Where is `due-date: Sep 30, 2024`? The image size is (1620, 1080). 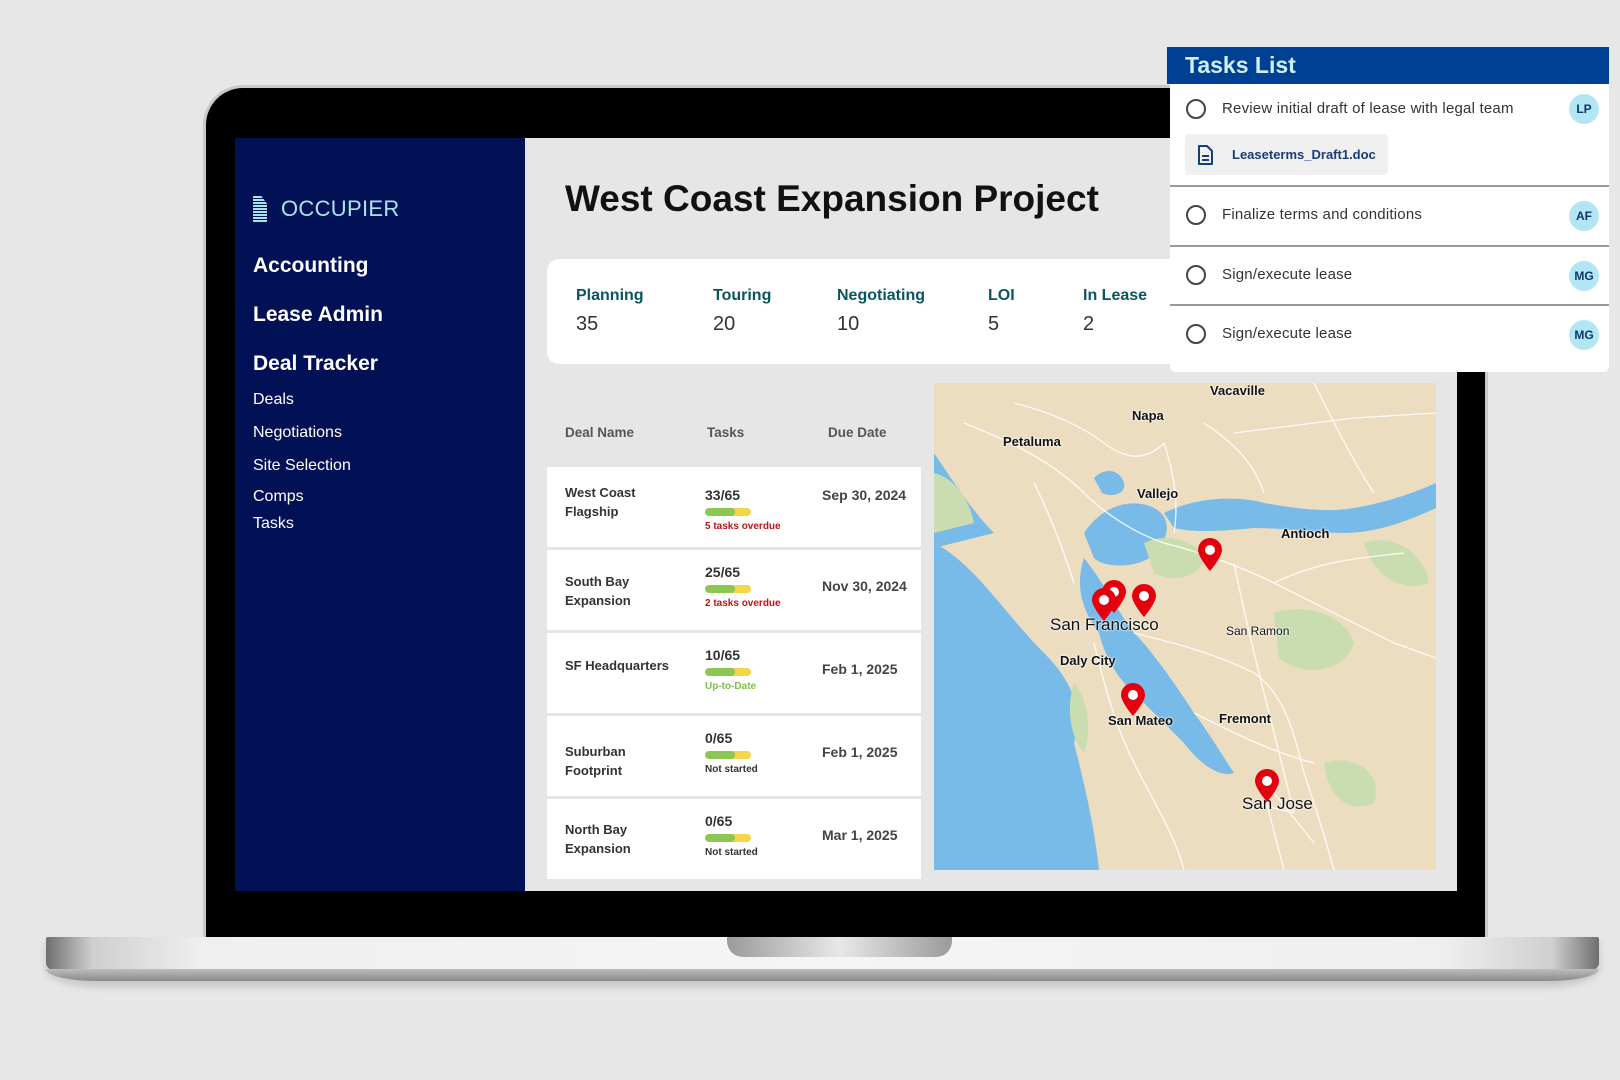 due-date: Sep 30, 2024 is located at coordinates (864, 495).